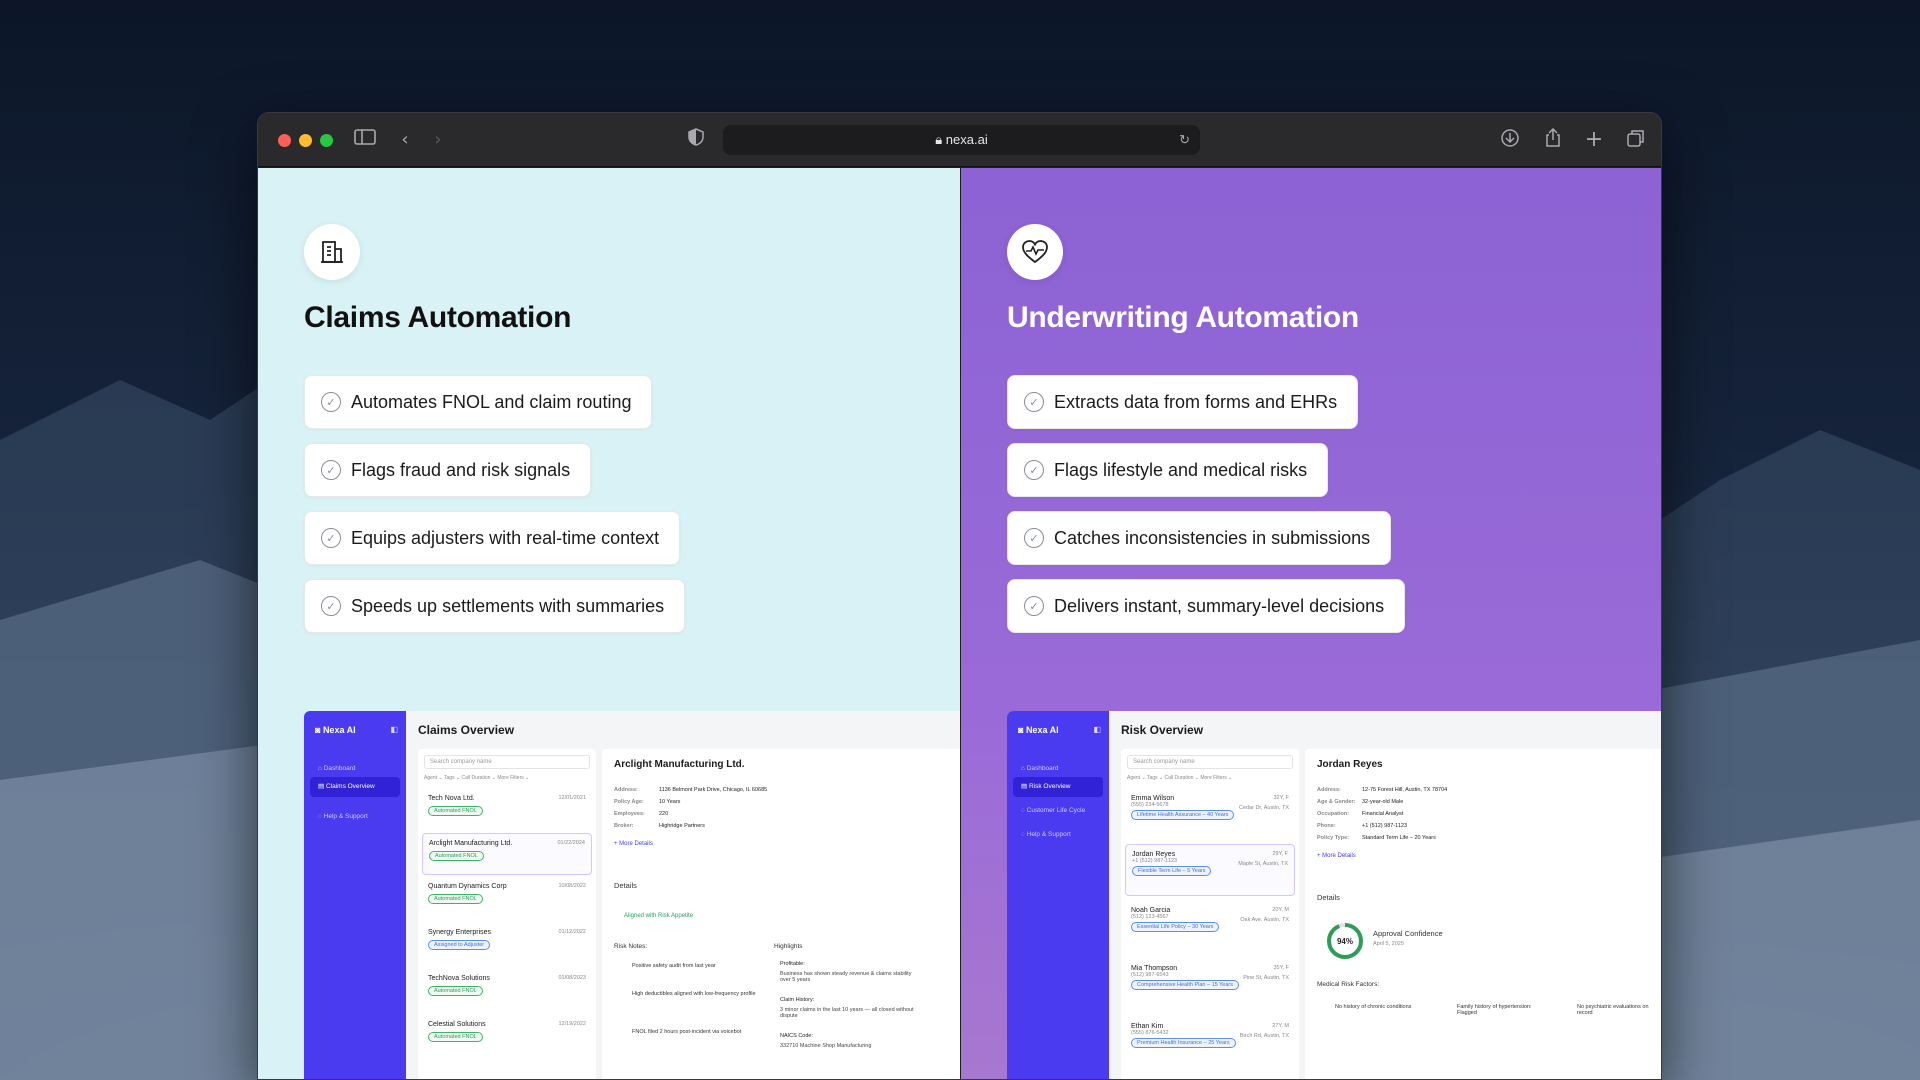 Image resolution: width=1920 pixels, height=1080 pixels. Describe the element at coordinates (1553, 139) in the screenshot. I see `share-icon` at that location.